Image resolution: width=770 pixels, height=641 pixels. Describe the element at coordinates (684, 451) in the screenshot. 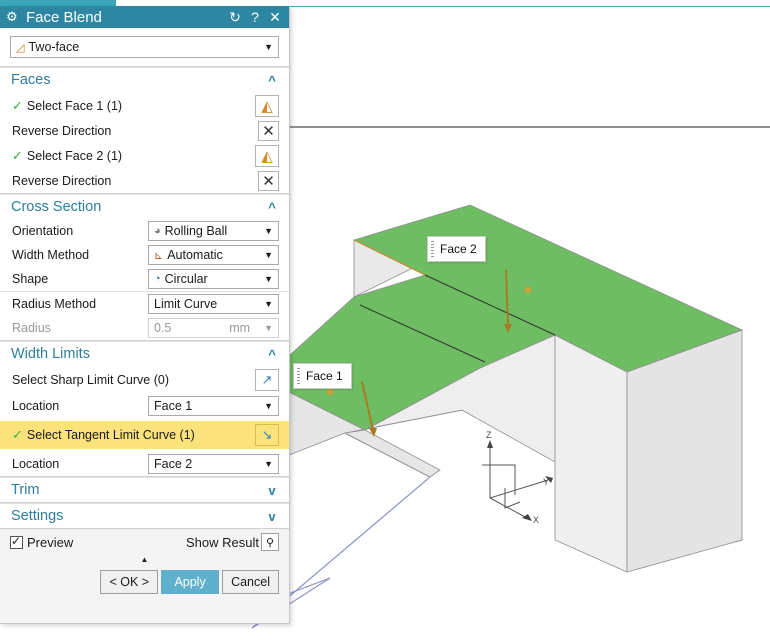

I see `right-side-wall` at that location.